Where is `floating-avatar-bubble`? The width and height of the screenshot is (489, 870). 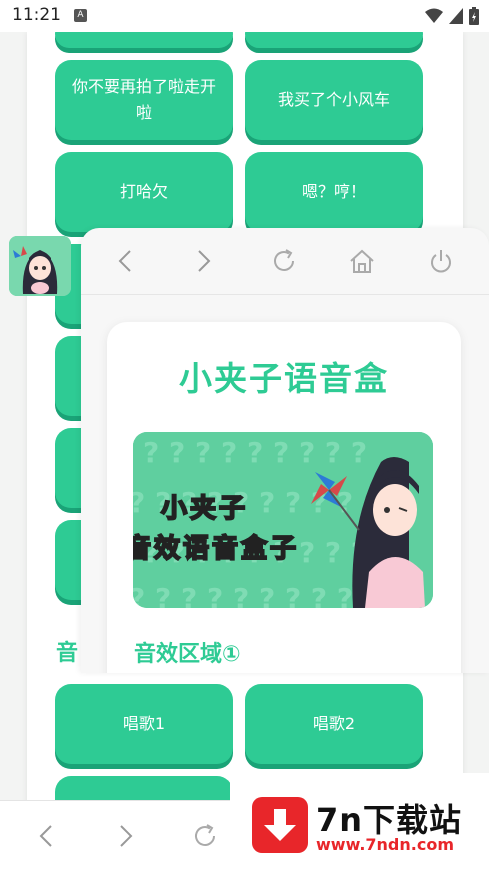
floating-avatar-bubble is located at coordinates (40, 266).